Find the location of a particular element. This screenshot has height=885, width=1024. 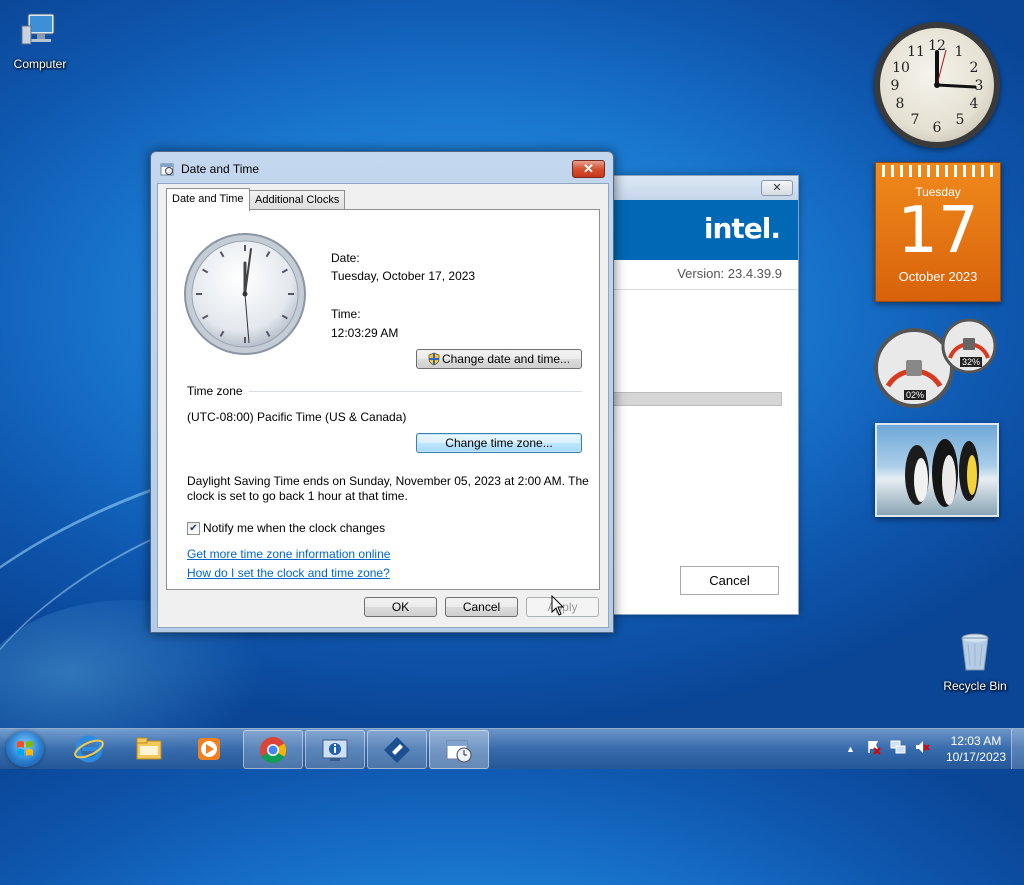

taskbar-intel-graphics is located at coordinates (397, 749).